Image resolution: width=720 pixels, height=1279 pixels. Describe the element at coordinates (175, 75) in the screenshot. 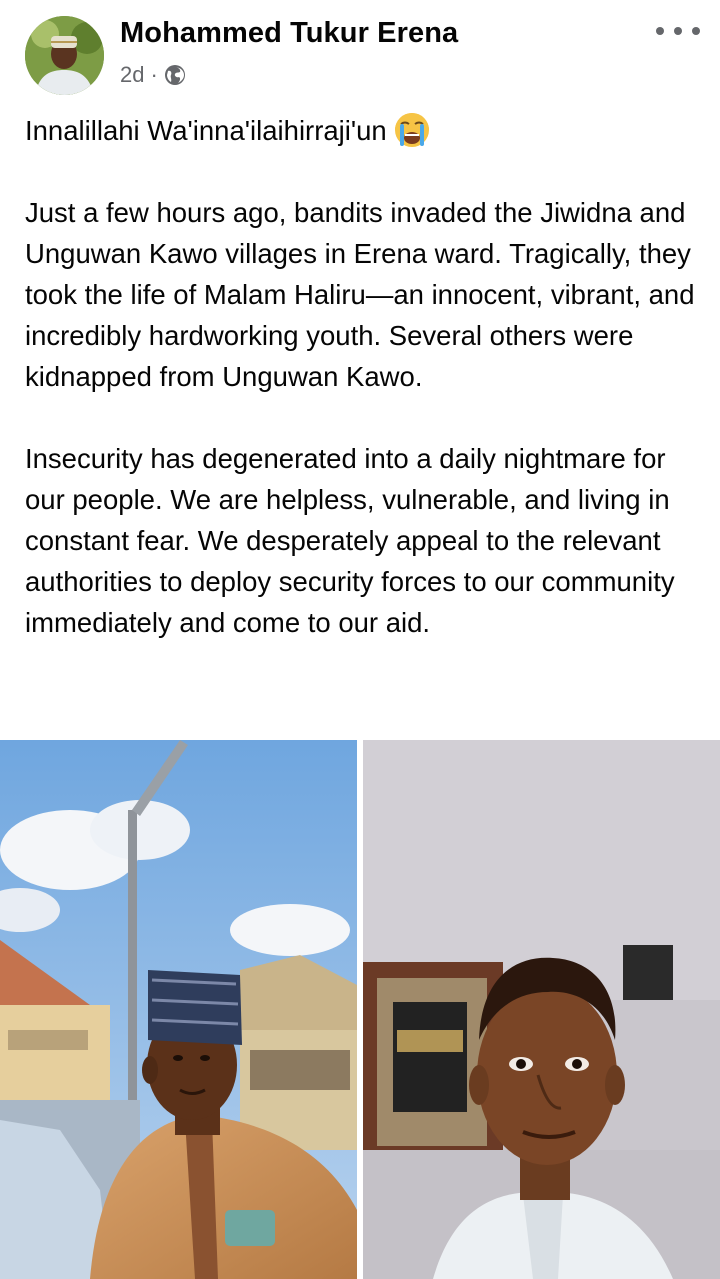

I see `globe-icon` at that location.